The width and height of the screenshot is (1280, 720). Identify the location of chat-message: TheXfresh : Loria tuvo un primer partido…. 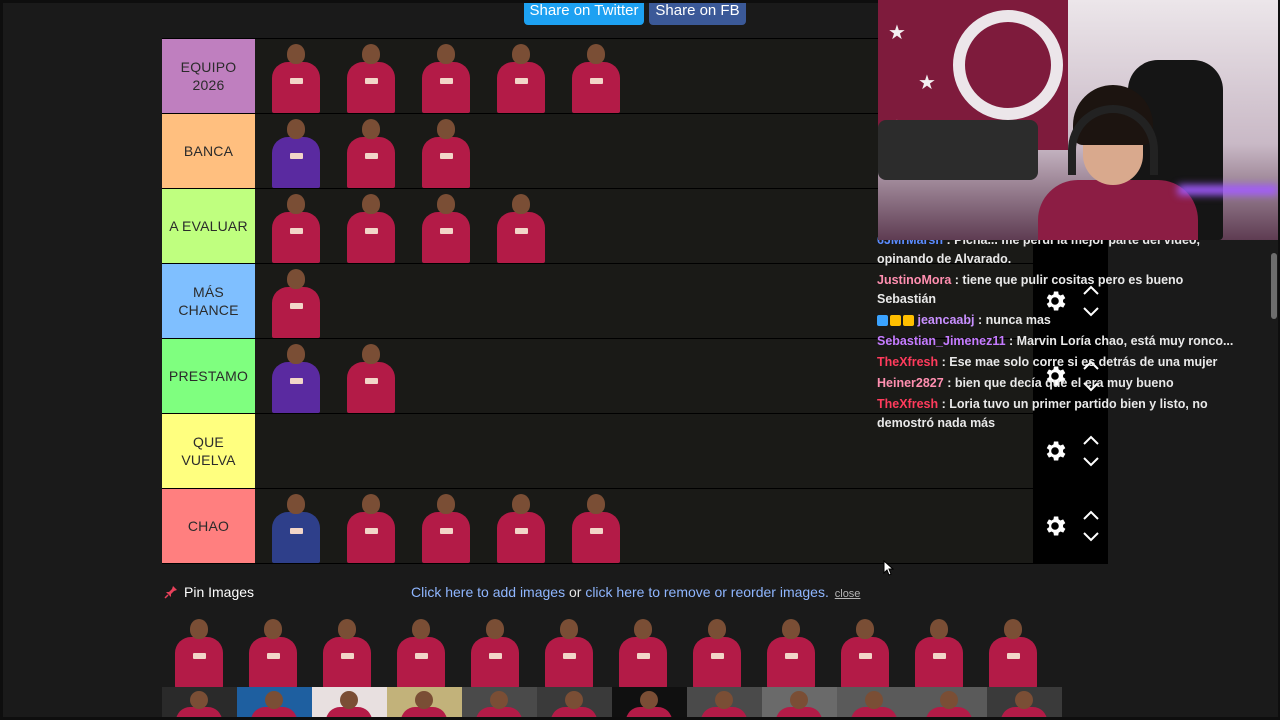
(1042, 413).